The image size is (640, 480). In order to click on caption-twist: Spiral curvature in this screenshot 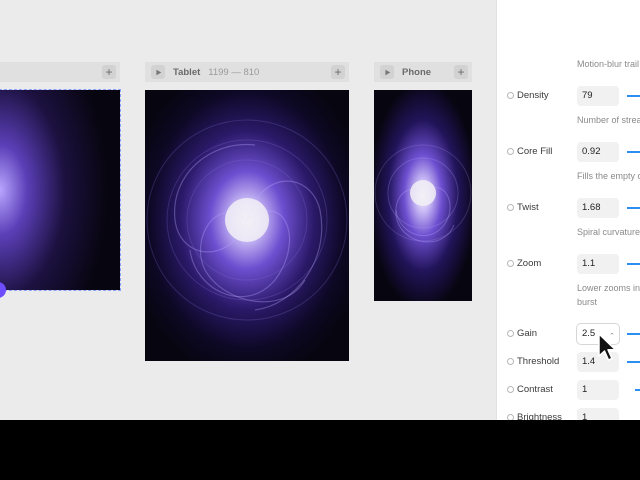, I will do `click(608, 232)`.